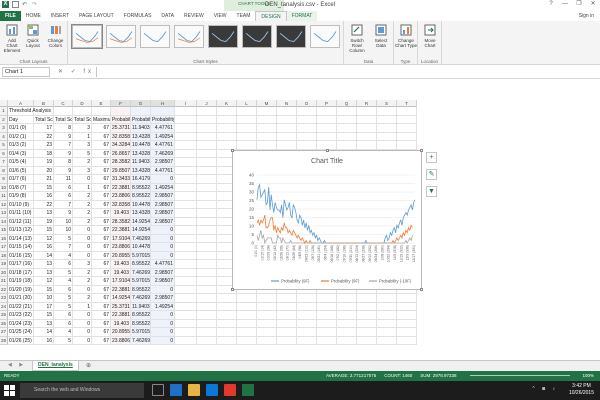  I want to click on chart-styles-brush-icon: ✎, so click(431, 174).